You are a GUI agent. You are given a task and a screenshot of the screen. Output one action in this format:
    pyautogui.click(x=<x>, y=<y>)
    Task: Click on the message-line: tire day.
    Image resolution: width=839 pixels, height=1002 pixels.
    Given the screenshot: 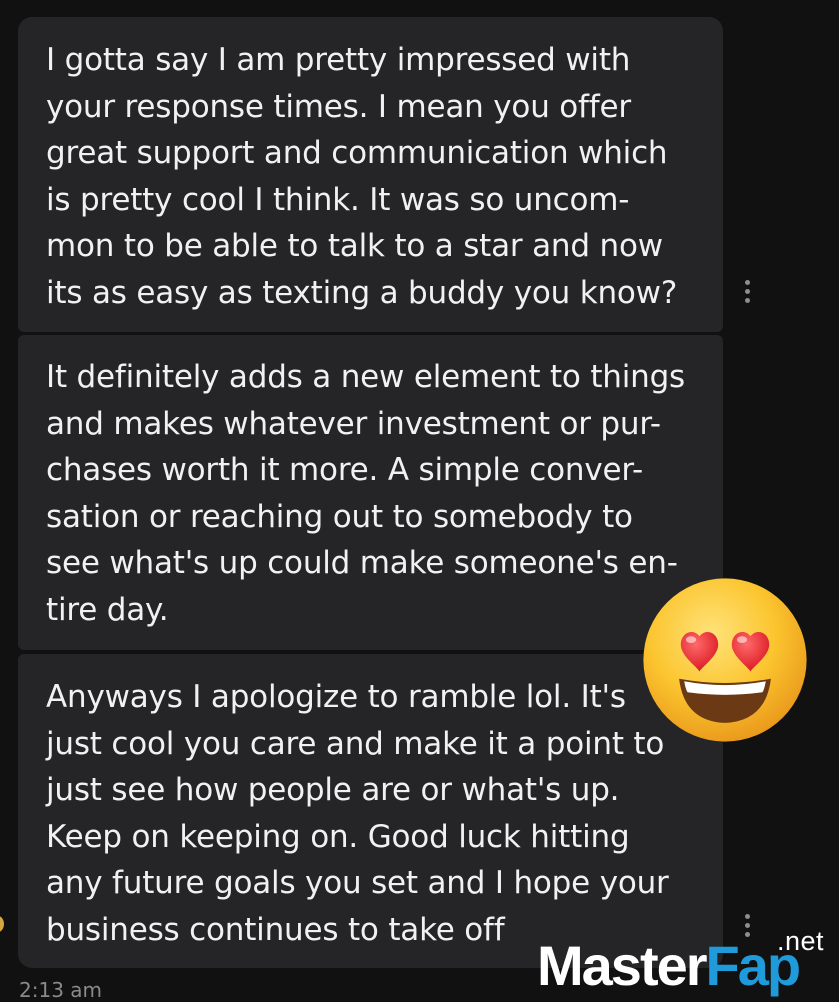 What is the action you would take?
    pyautogui.click(x=107, y=609)
    